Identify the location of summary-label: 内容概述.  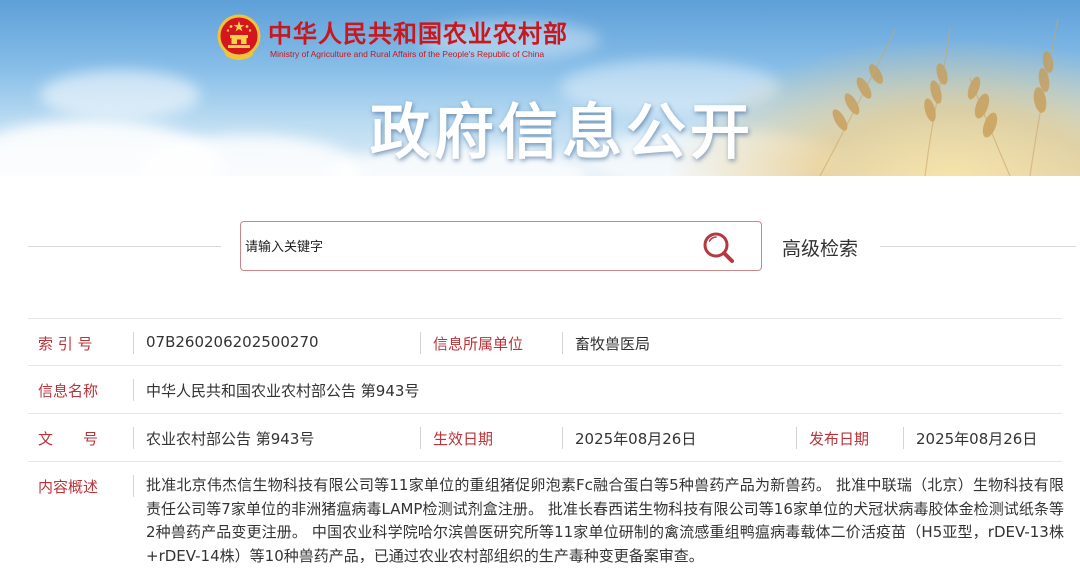
(68, 487).